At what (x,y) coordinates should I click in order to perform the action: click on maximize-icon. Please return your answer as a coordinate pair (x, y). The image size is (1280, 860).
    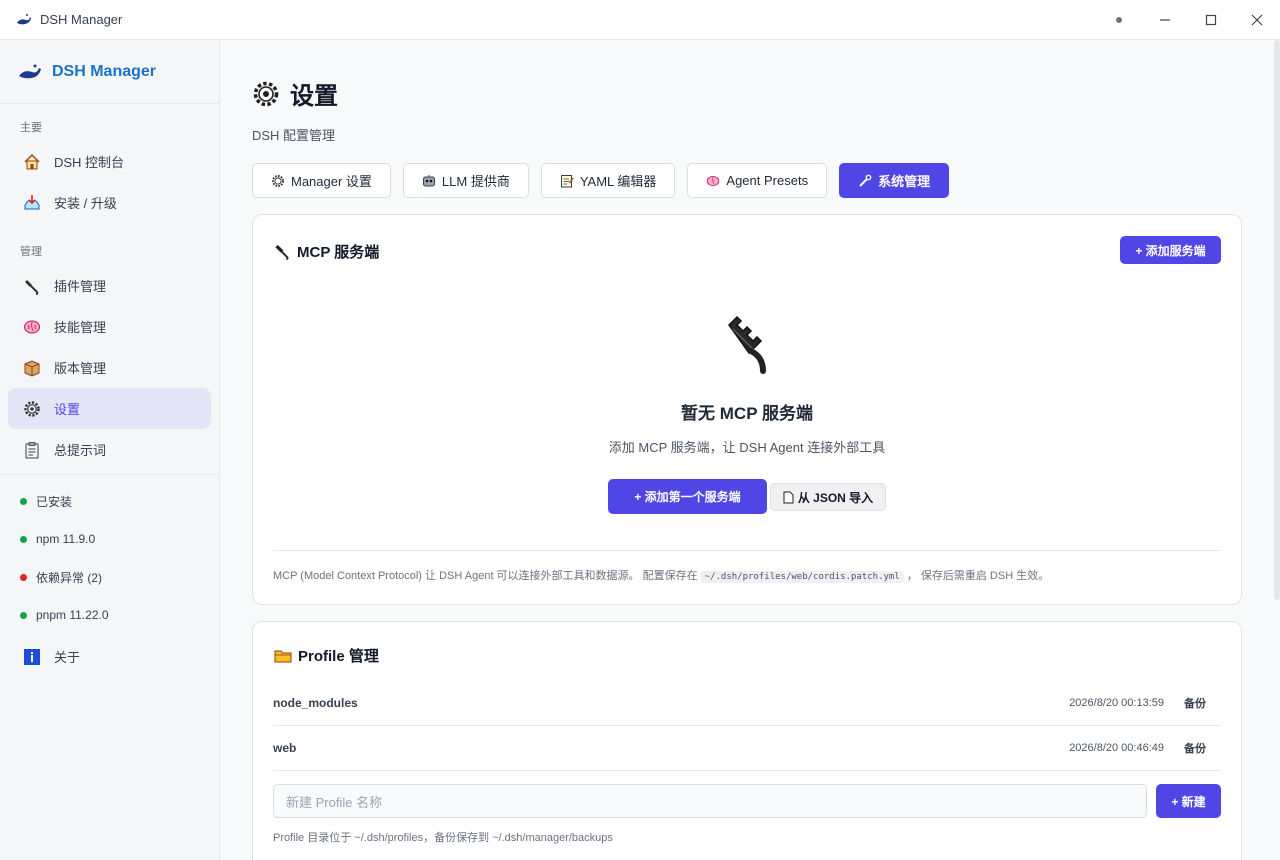
    Looking at the image, I should click on (1211, 20).